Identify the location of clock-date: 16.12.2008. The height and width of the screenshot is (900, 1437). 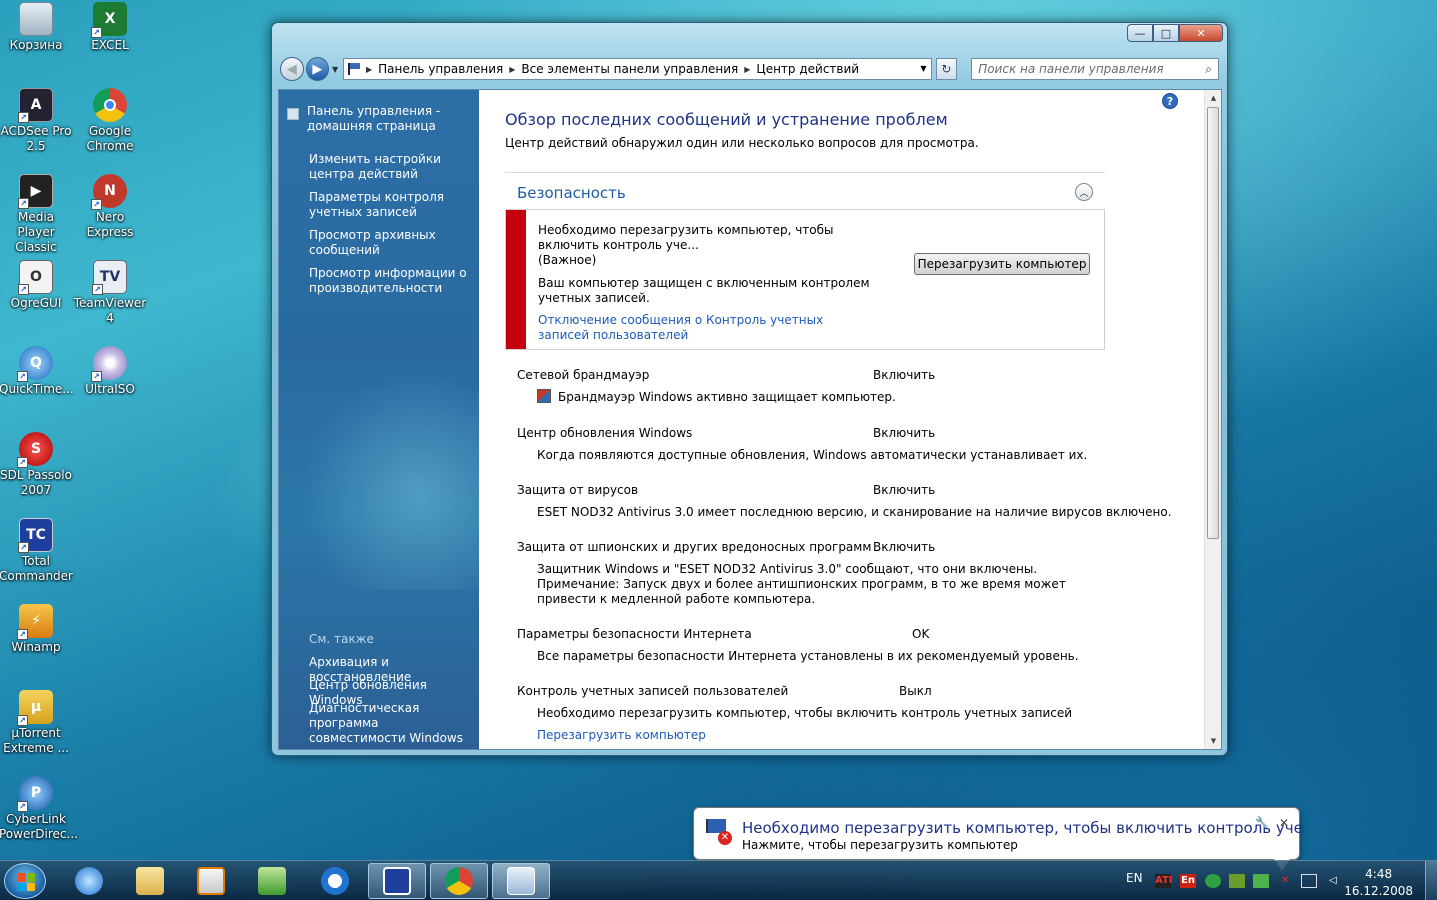
(1378, 891).